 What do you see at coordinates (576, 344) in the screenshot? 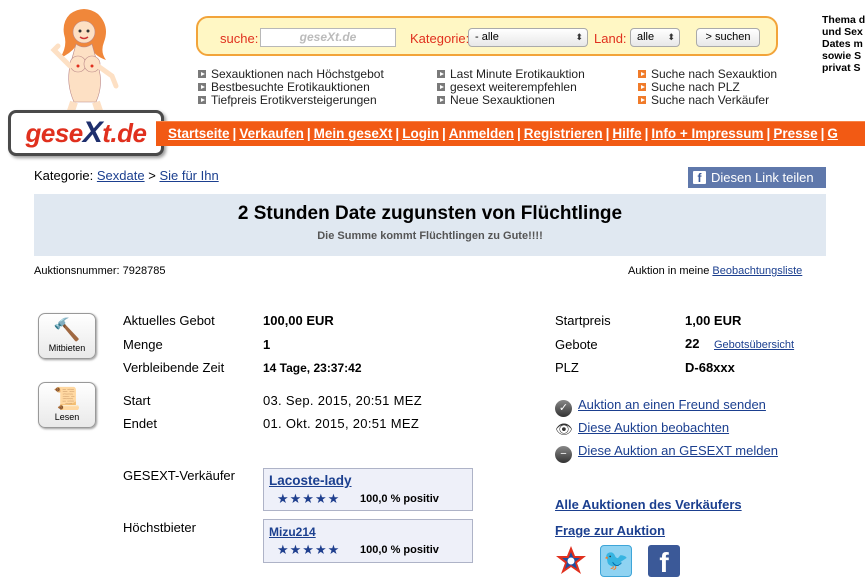
I see `bids-label: Gebote` at bounding box center [576, 344].